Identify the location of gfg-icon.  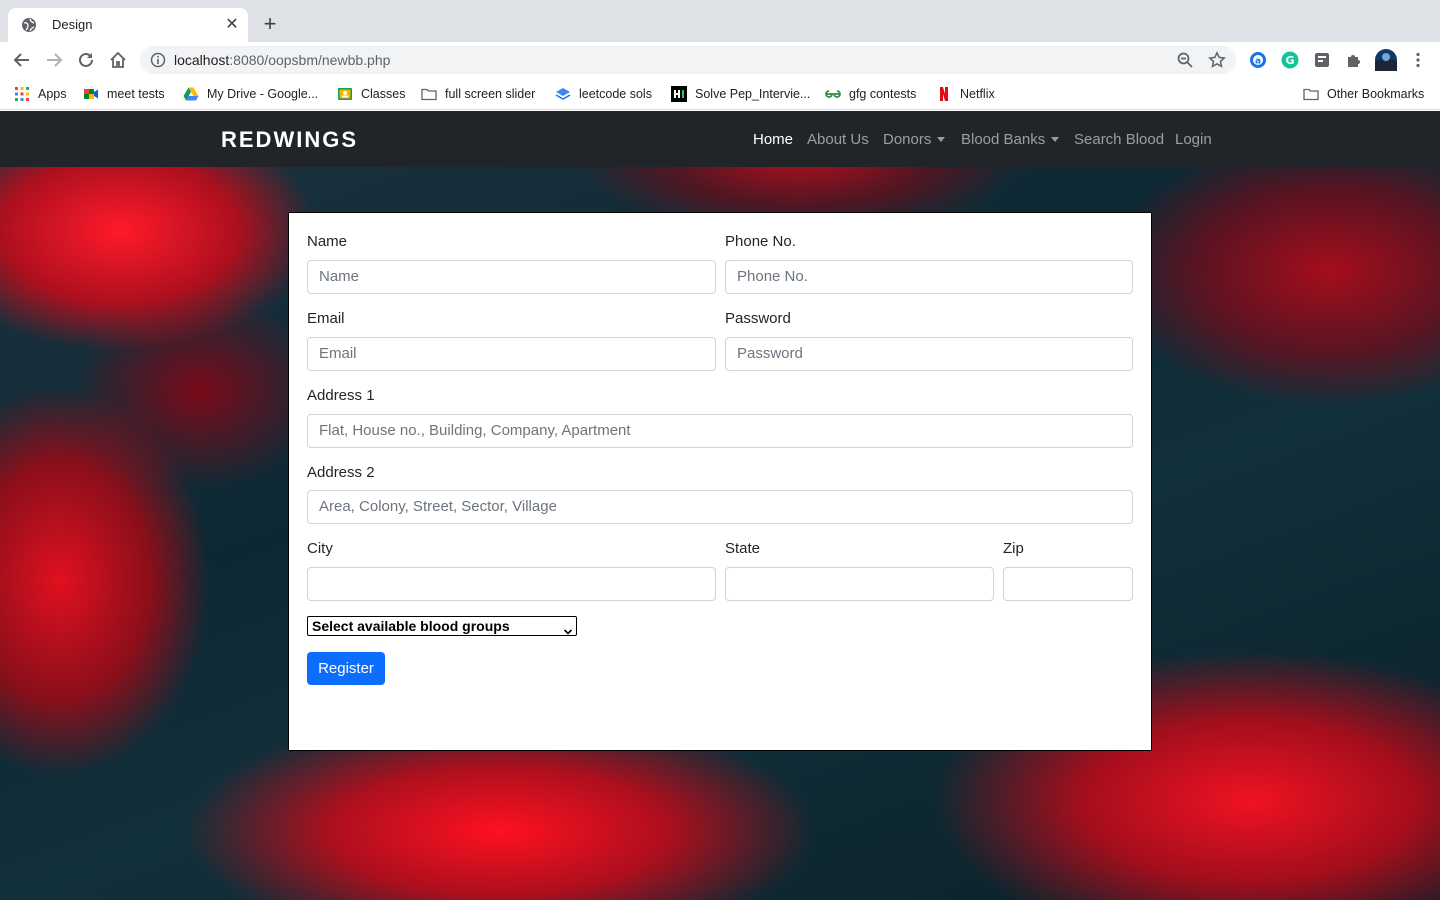
(833, 94).